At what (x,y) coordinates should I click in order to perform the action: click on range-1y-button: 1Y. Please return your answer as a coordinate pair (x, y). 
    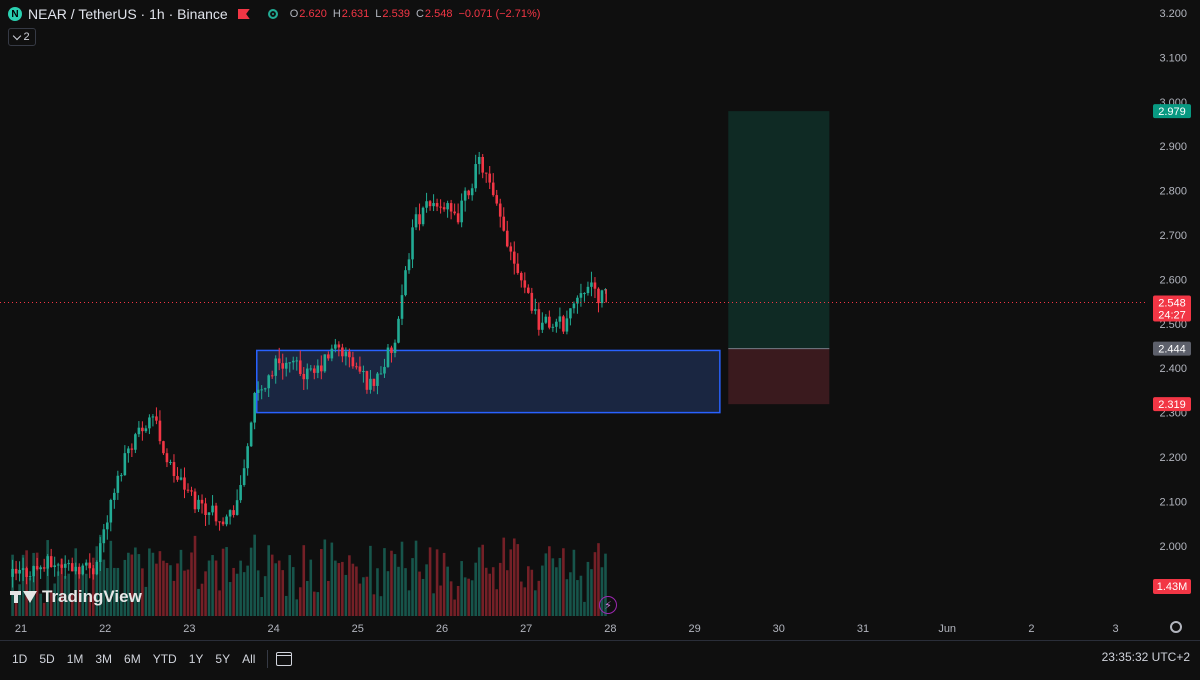
    Looking at the image, I should click on (196, 659).